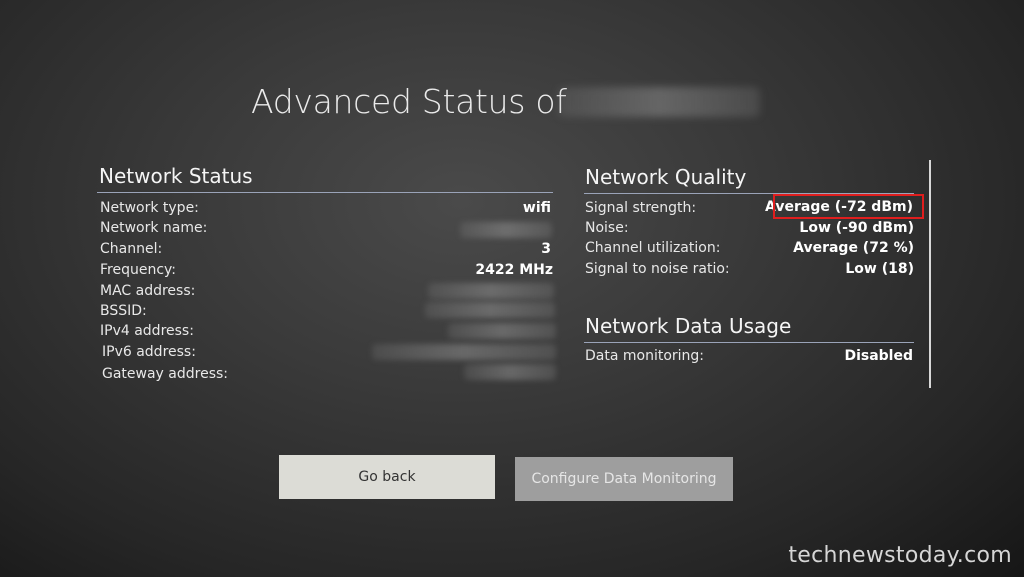 This screenshot has width=1024, height=577. What do you see at coordinates (176, 176) in the screenshot?
I see `network-status-heading: Network Status` at bounding box center [176, 176].